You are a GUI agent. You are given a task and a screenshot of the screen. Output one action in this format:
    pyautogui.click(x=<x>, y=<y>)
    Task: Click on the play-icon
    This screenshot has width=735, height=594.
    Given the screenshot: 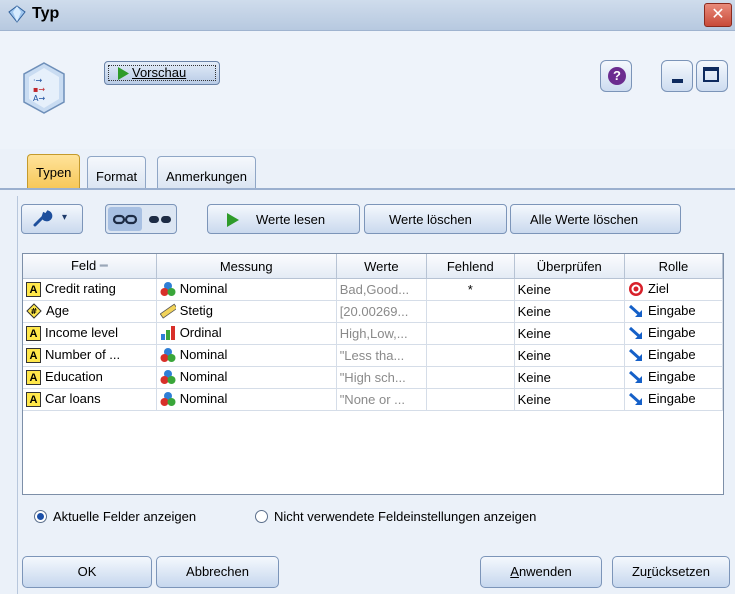 What is the action you would take?
    pyautogui.click(x=233, y=220)
    